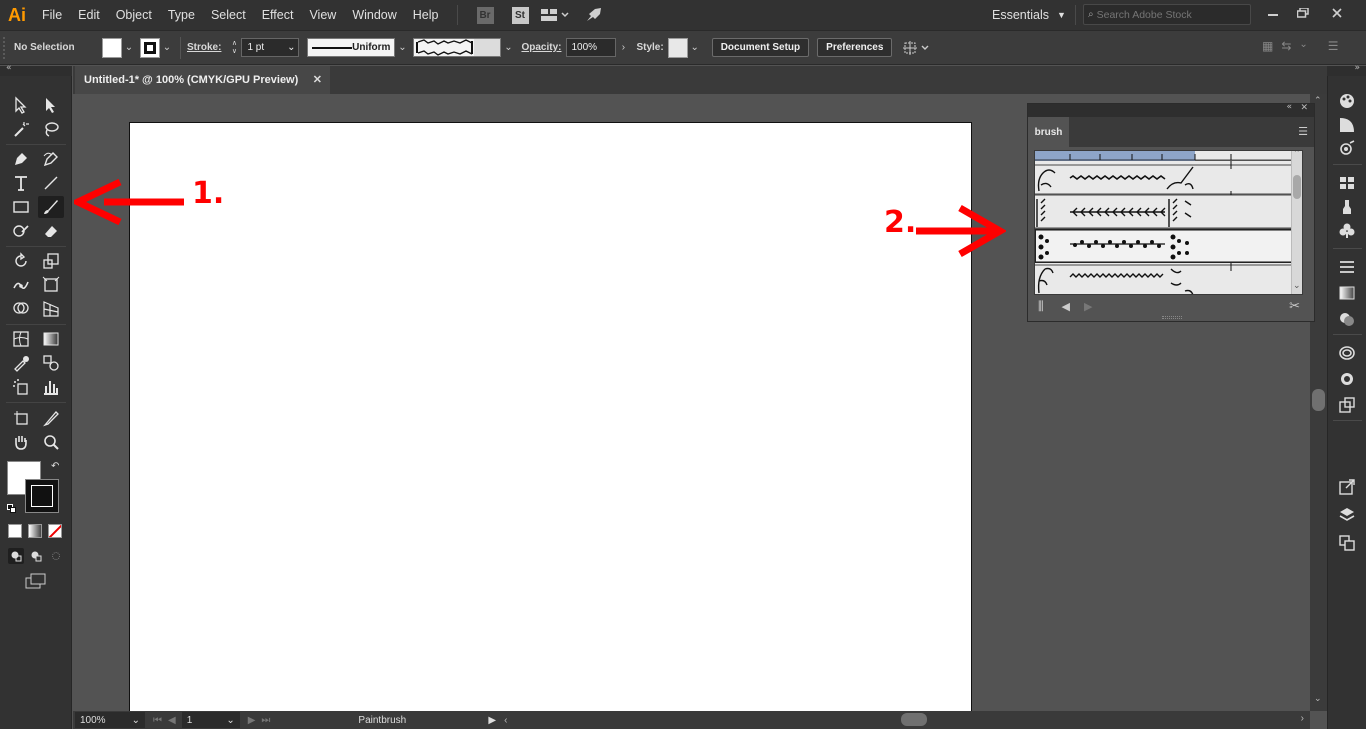 The height and width of the screenshot is (729, 1366). I want to click on free-transform-tool, so click(51, 285).